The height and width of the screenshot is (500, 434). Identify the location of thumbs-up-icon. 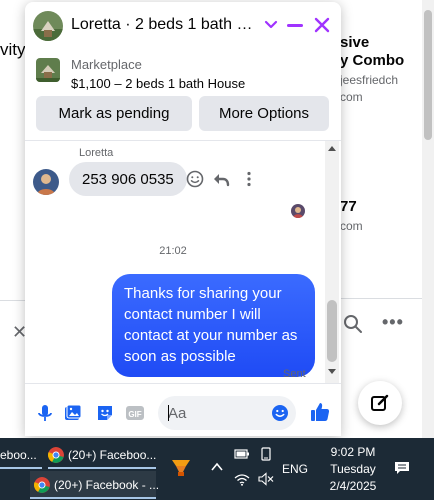
(320, 412).